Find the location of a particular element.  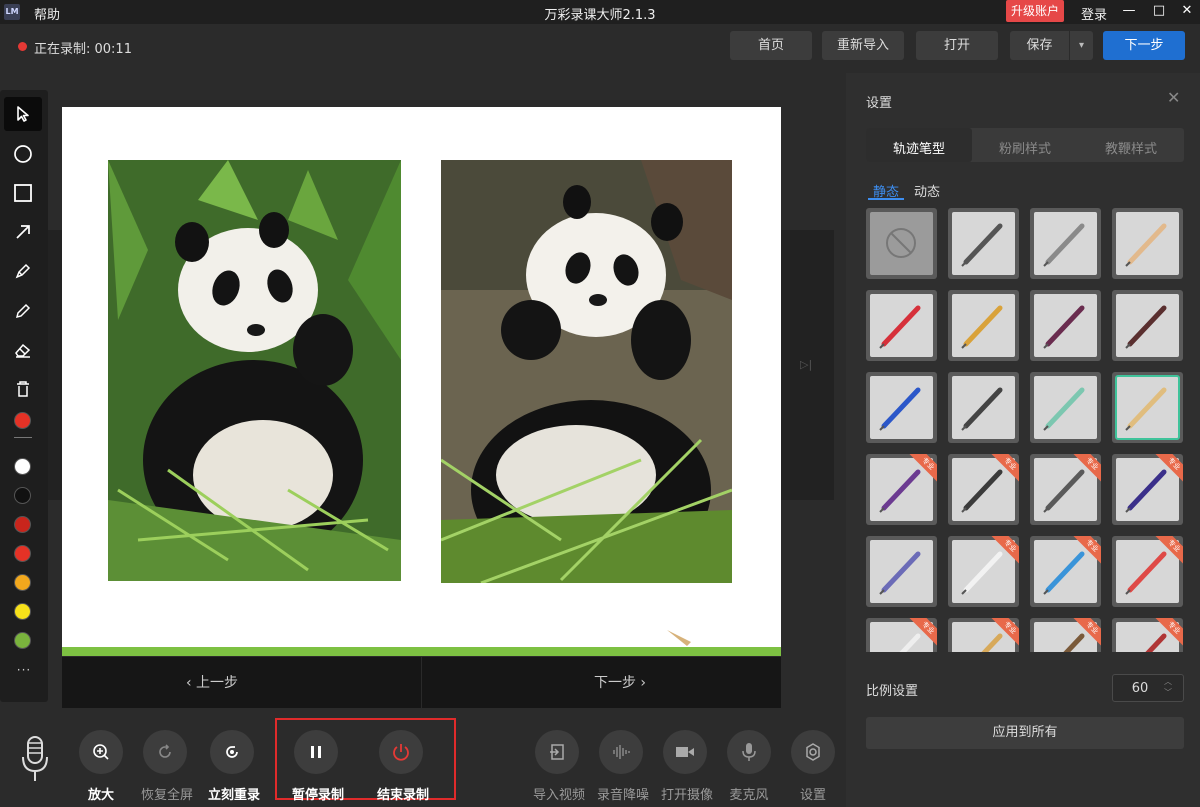

pen-tool-icon is located at coordinates (23, 311).